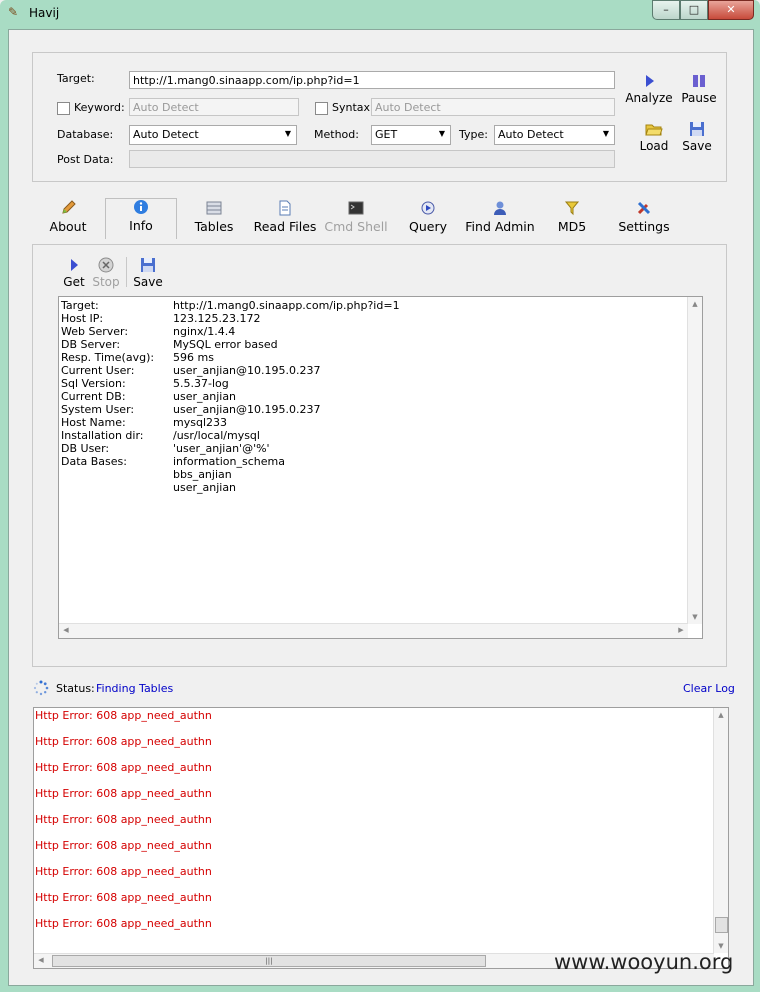 This screenshot has width=760, height=992. What do you see at coordinates (493, 107) in the screenshot?
I see `syntax-input: Auto Detect` at bounding box center [493, 107].